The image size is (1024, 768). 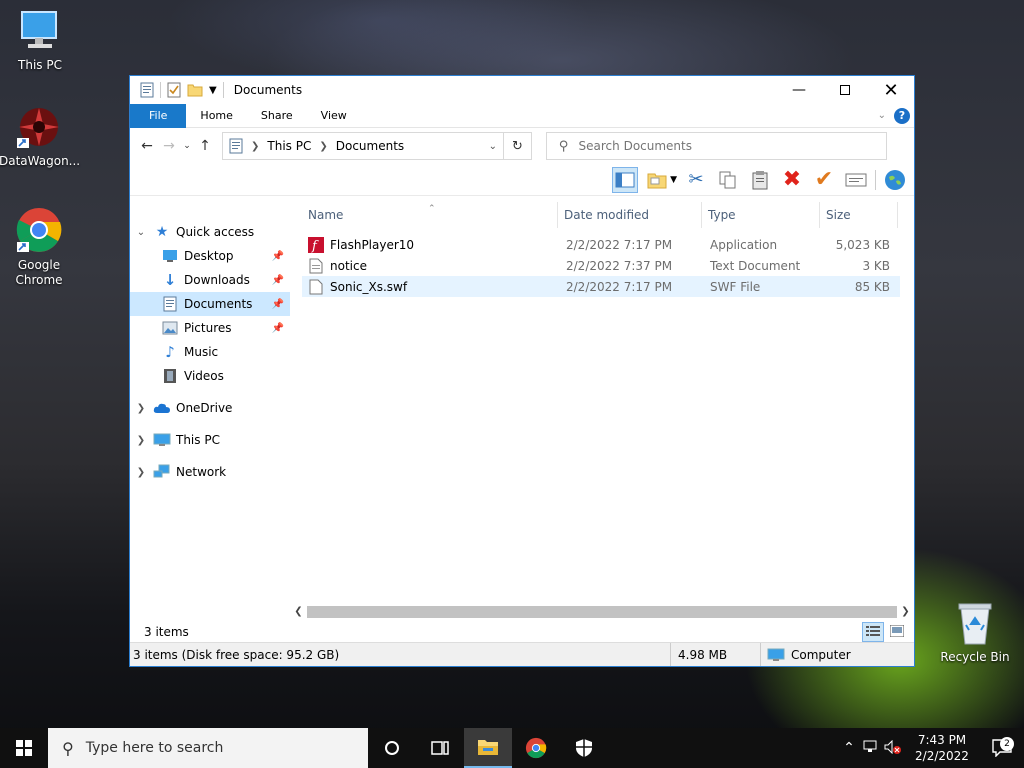 What do you see at coordinates (141, 232) in the screenshot?
I see `expanded-chevron-icon: ⌄` at bounding box center [141, 232].